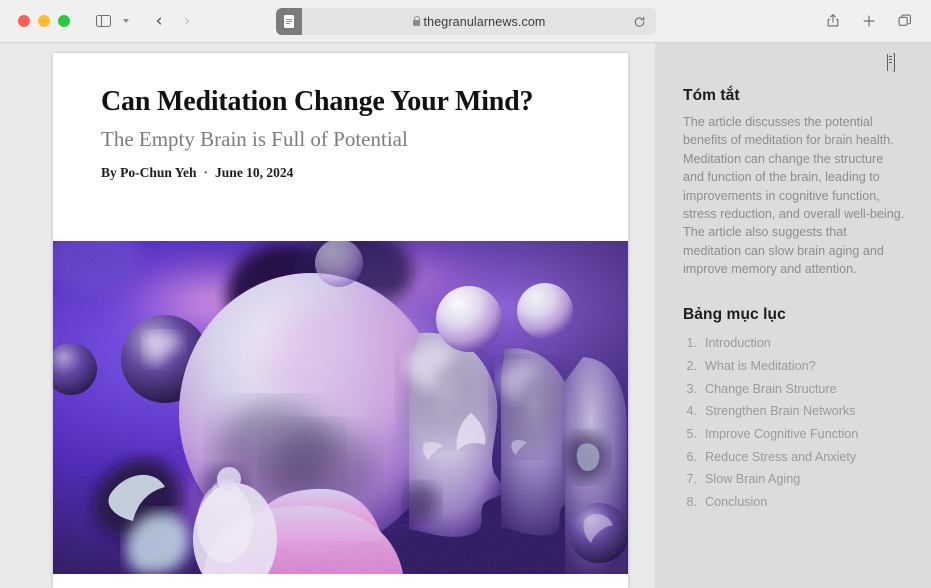  Describe the element at coordinates (903, 62) in the screenshot. I see `reader-sidebar-toggle-button` at that location.